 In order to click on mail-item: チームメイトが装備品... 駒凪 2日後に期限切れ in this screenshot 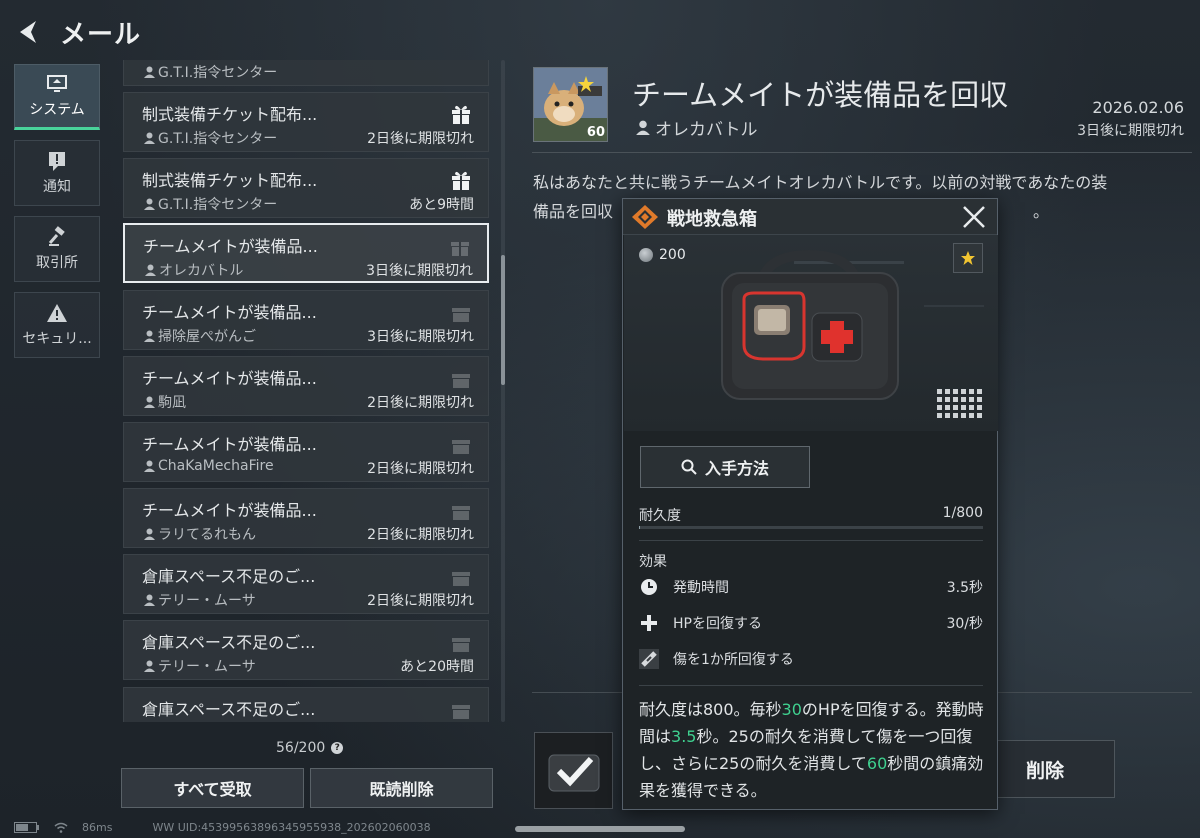, I will do `click(306, 386)`.